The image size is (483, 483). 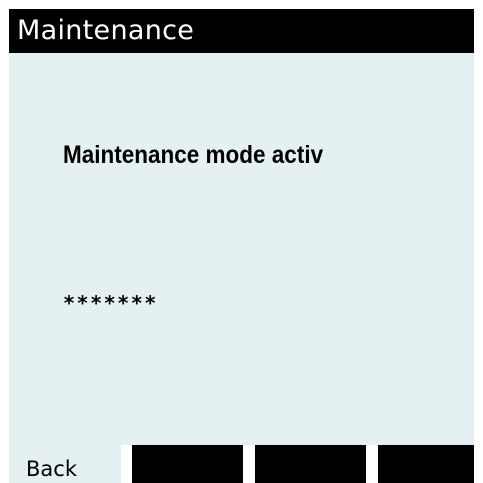 I want to click on title-bar: Maintenance, so click(x=241, y=31).